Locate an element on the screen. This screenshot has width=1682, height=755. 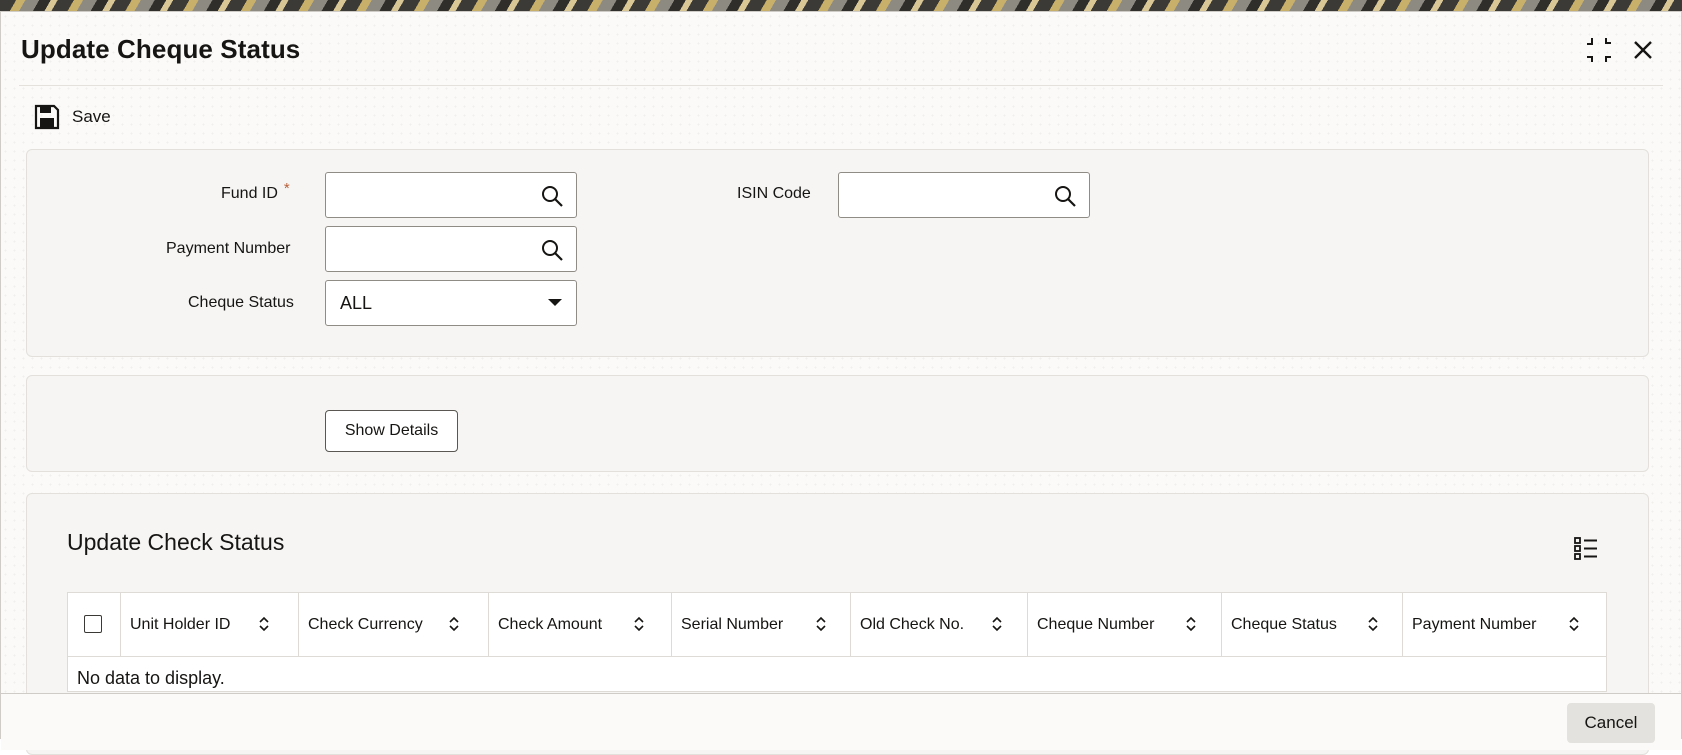
action-panel is located at coordinates (837, 423).